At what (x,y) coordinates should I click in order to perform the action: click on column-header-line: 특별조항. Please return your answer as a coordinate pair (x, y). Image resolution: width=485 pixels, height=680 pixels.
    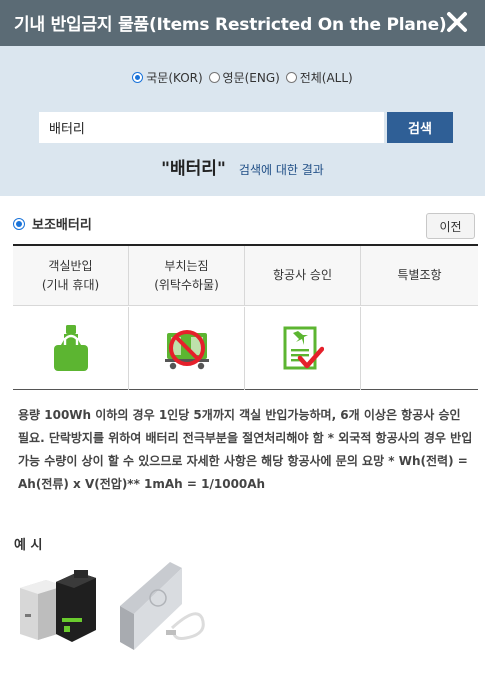
    Looking at the image, I should click on (419, 275).